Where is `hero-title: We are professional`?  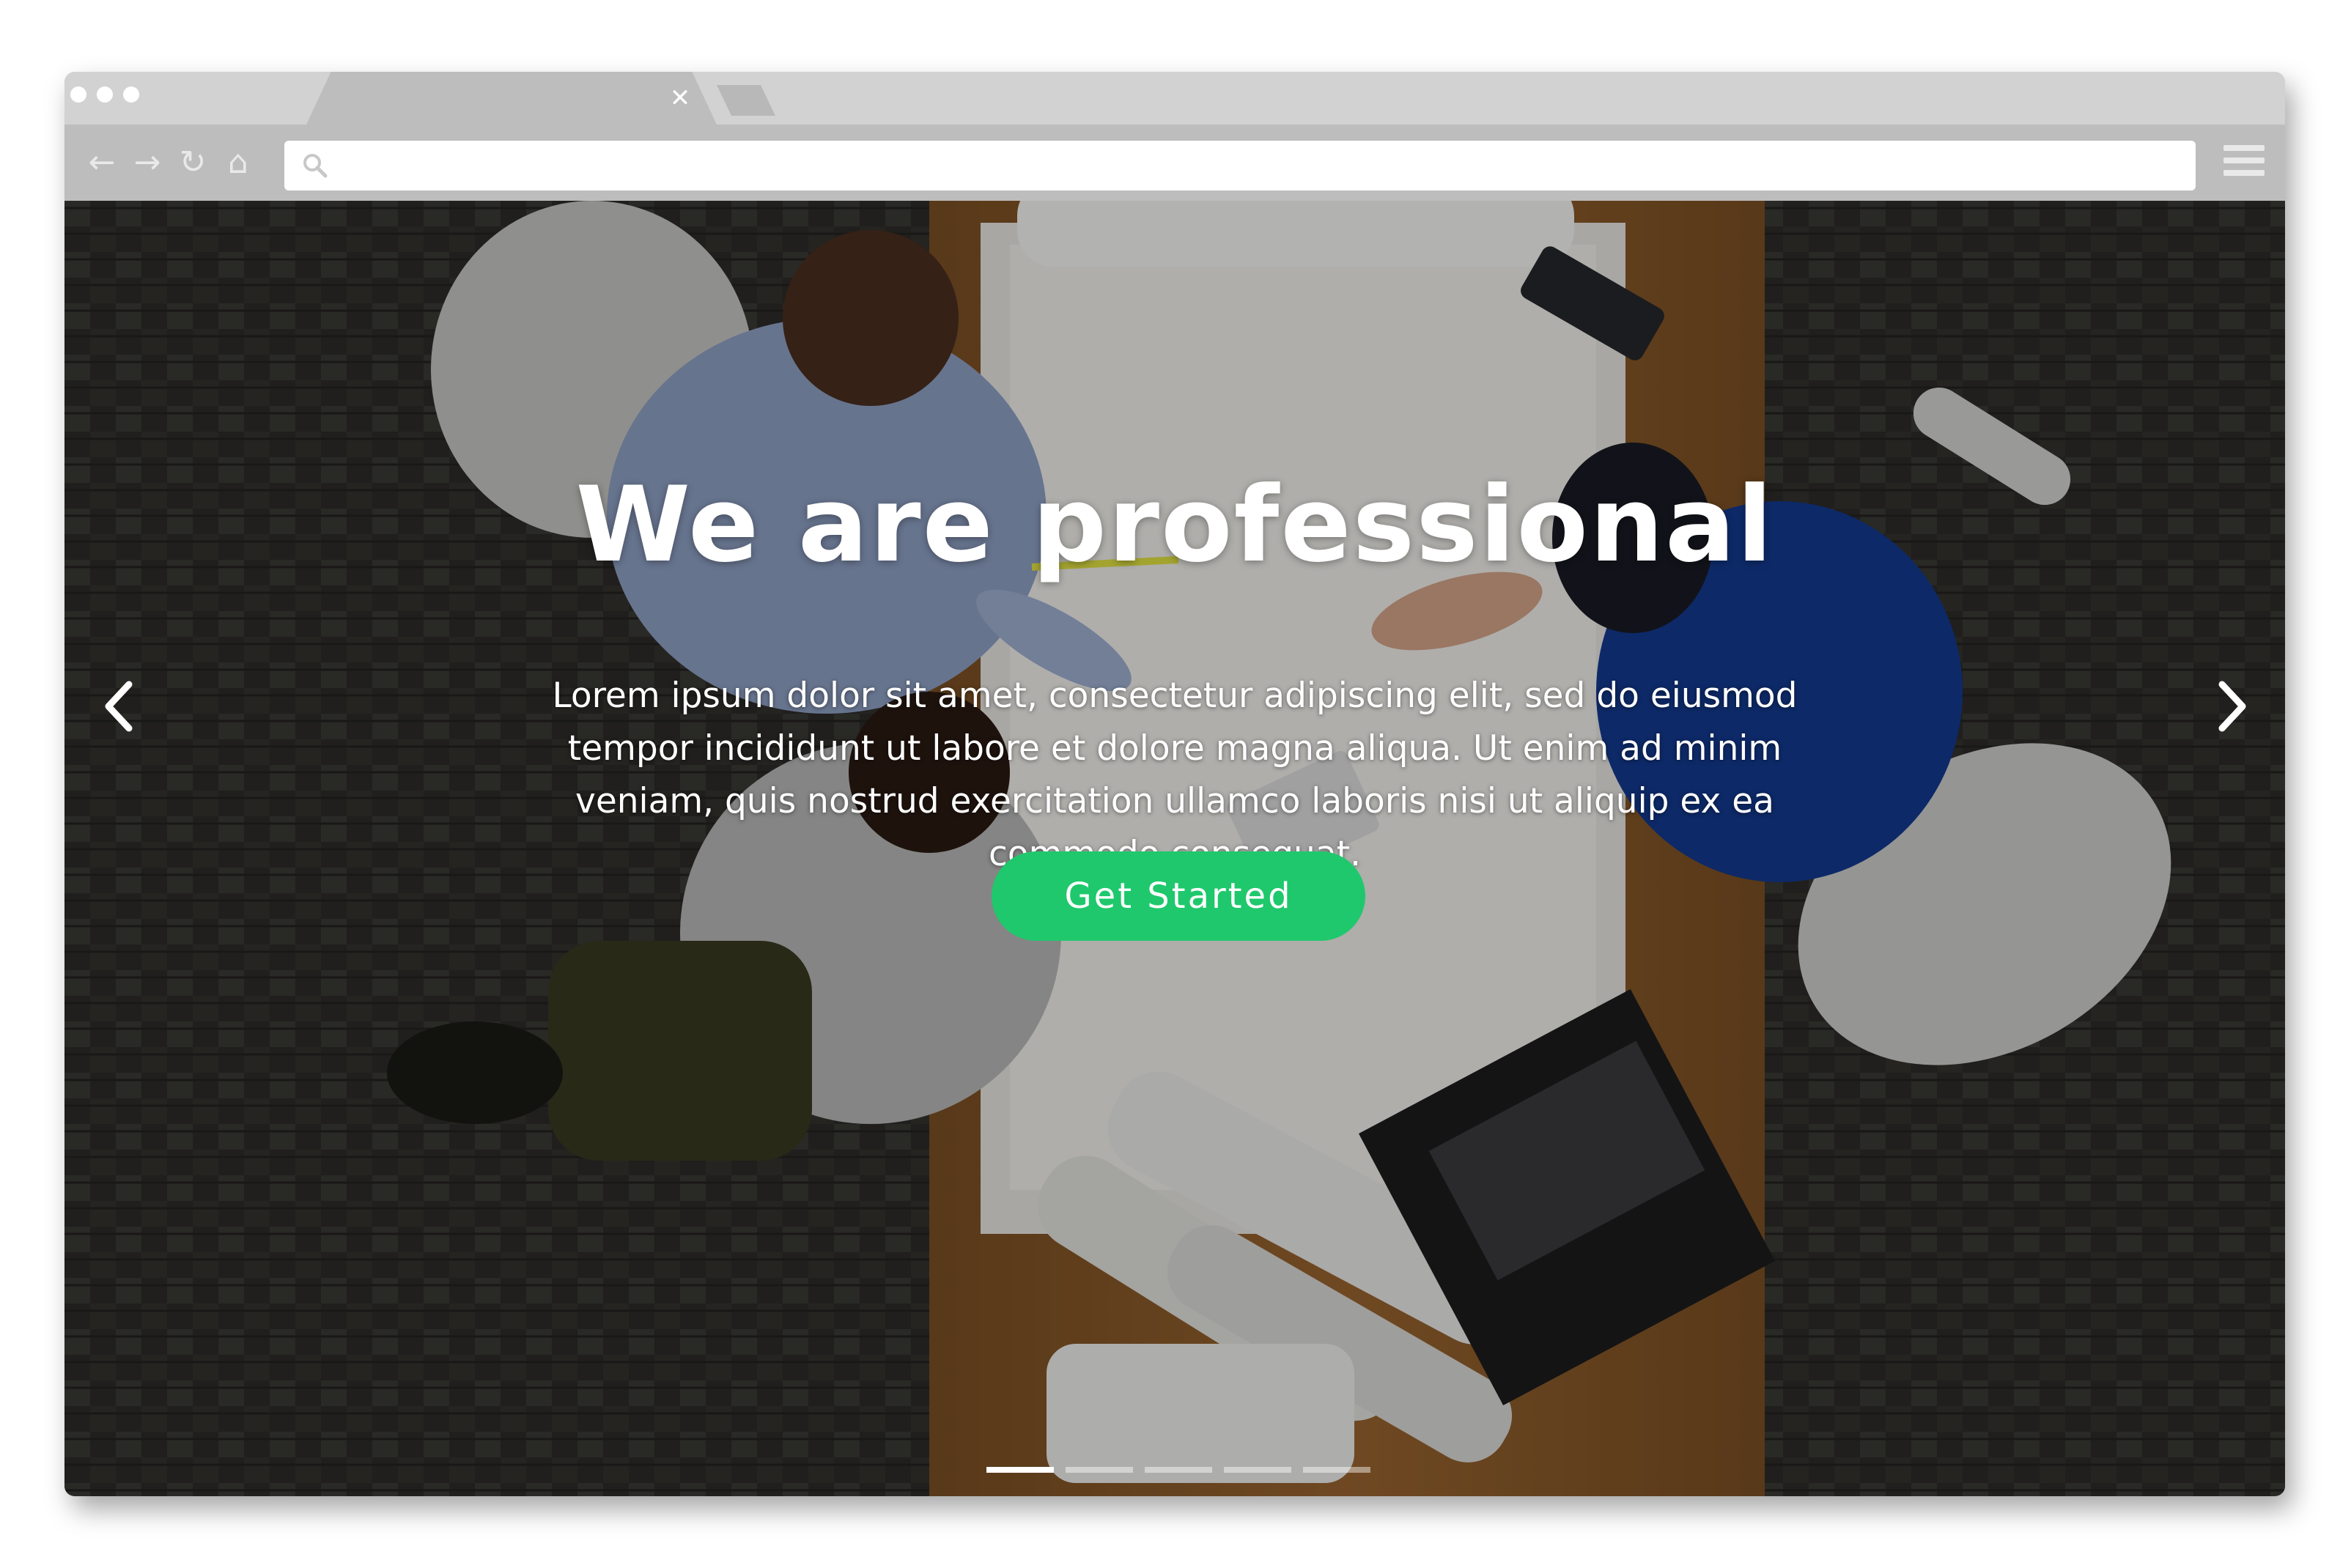 hero-title: We are professional is located at coordinates (1174, 525).